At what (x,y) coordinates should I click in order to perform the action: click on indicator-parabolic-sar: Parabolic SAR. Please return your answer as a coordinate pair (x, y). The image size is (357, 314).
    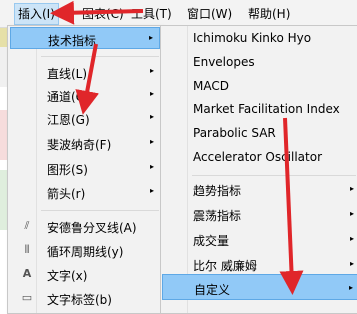
    Looking at the image, I should click on (259, 133).